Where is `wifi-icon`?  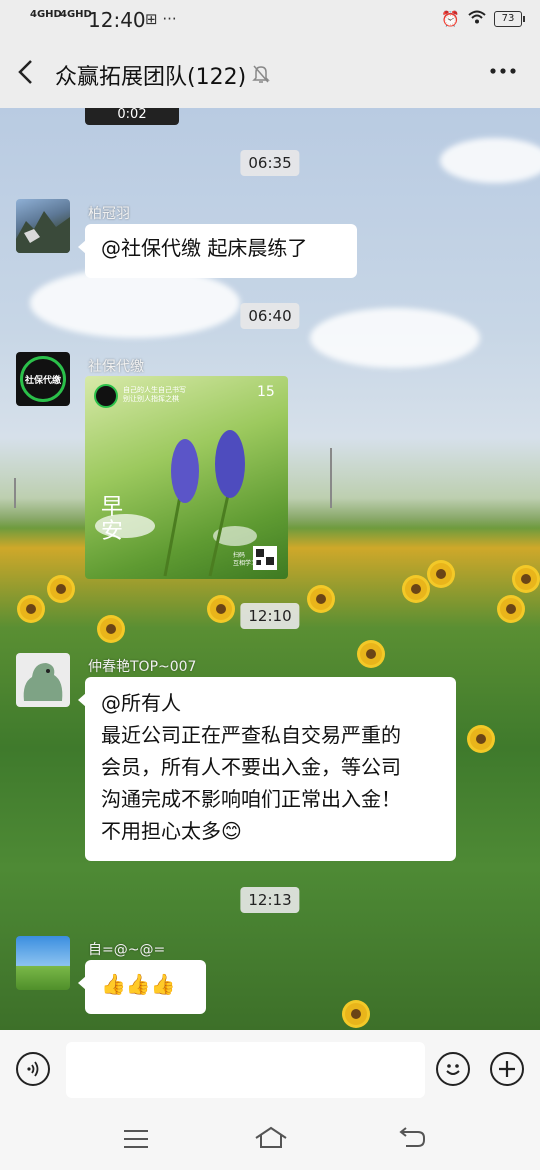
wifi-icon is located at coordinates (477, 19).